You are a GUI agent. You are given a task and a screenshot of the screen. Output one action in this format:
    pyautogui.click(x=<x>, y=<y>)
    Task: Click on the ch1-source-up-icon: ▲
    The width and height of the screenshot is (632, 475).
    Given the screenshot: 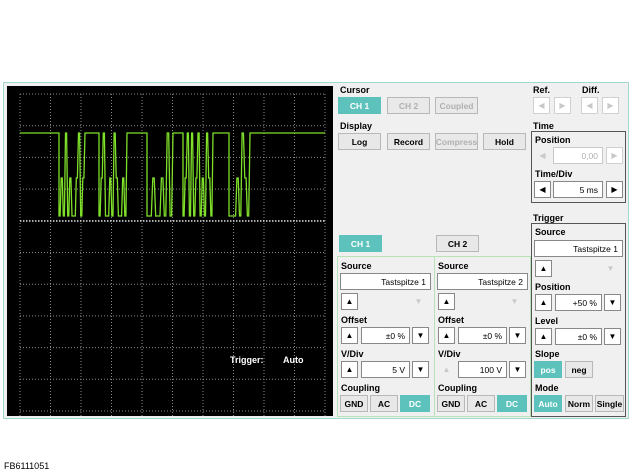 What is the action you would take?
    pyautogui.click(x=349, y=301)
    